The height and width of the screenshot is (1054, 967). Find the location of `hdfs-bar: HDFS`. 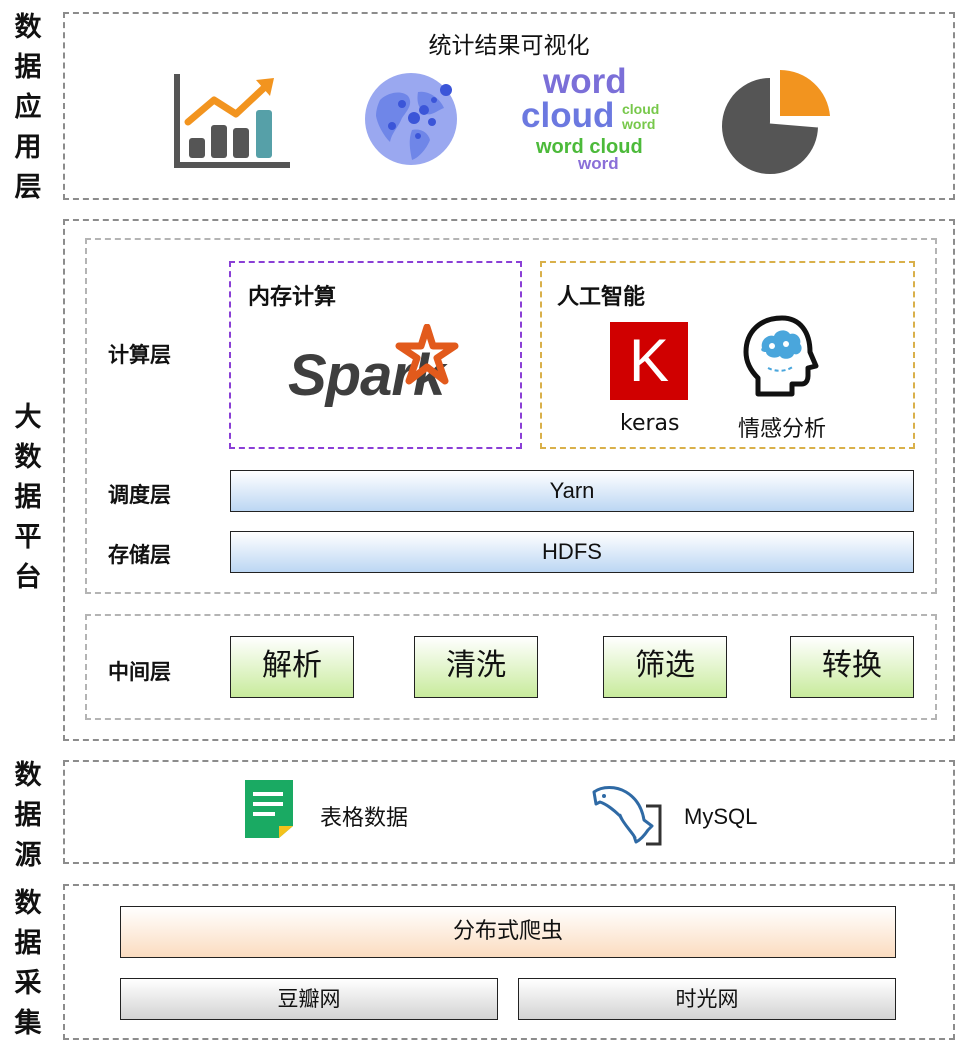

hdfs-bar: HDFS is located at coordinates (572, 552).